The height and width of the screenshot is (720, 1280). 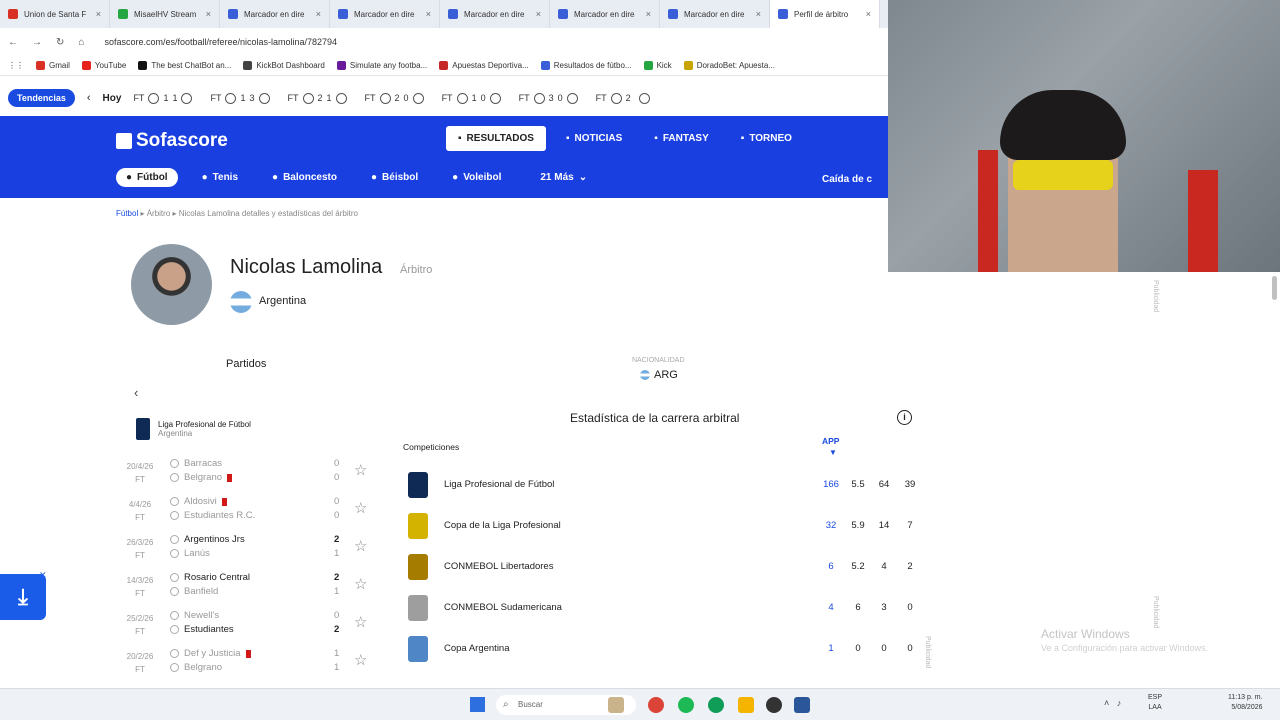 I want to click on nav-torneo: ▪ TORNEO, so click(x=766, y=138).